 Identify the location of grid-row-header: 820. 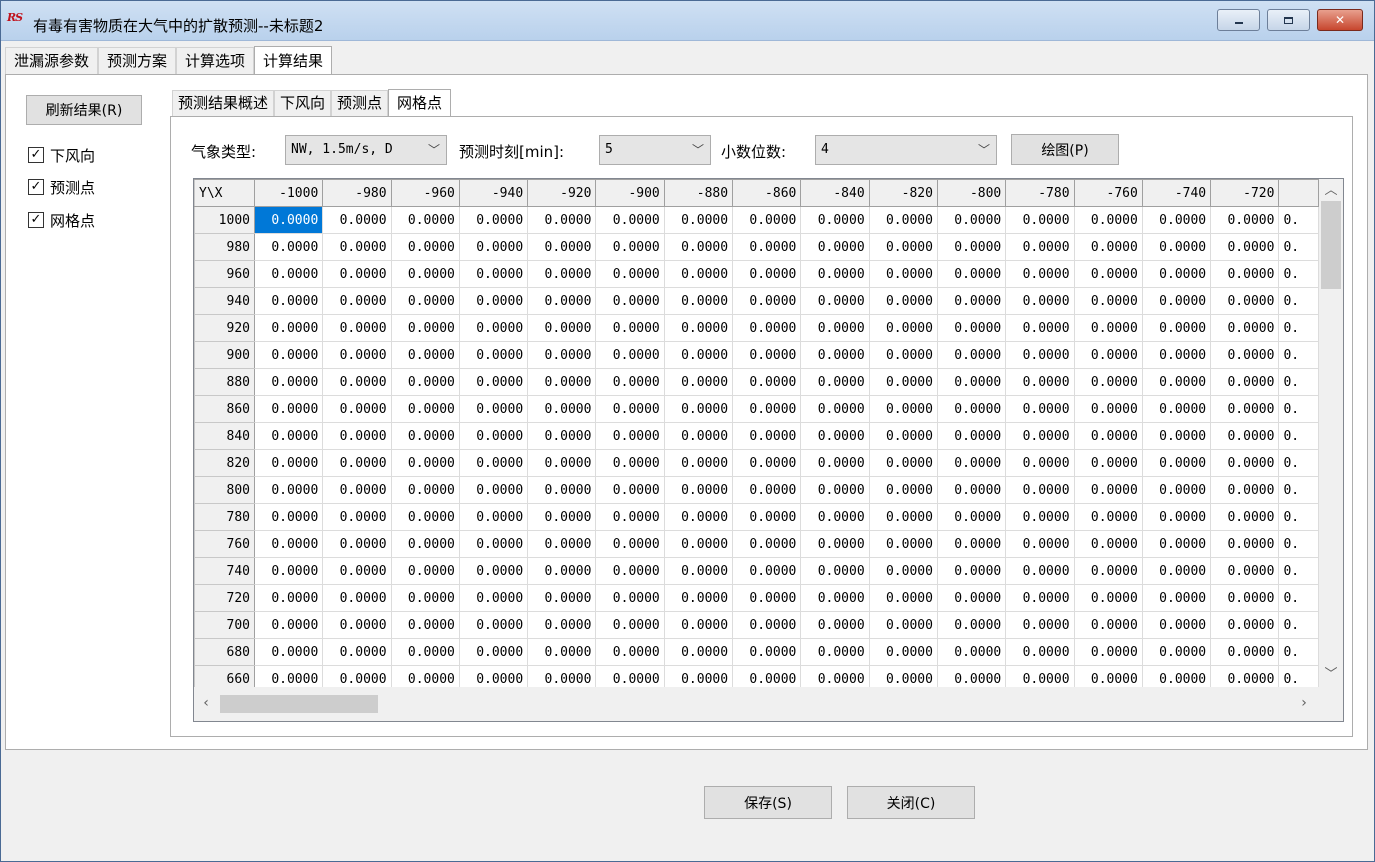
(224, 463).